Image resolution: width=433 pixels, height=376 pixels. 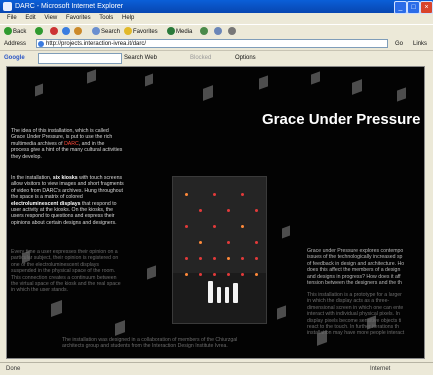 I want to click on history-icon, so click(x=204, y=31).